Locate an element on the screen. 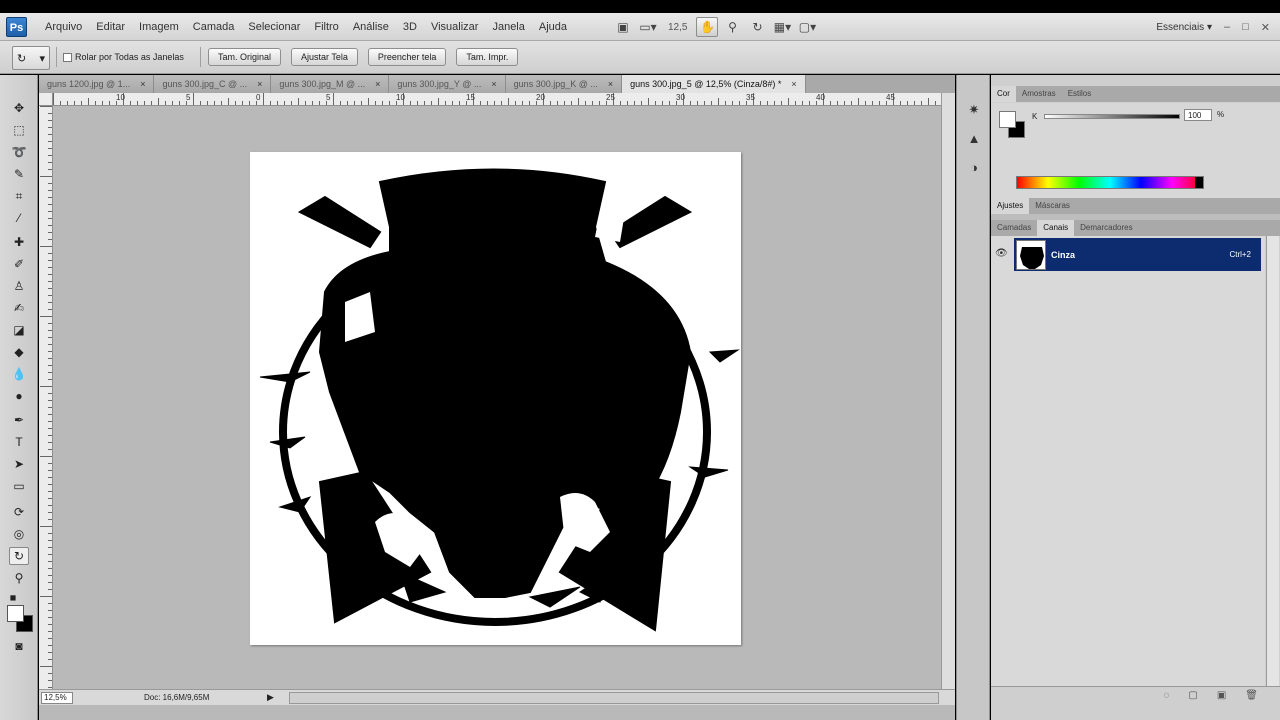 Image resolution: width=1280 pixels, height=720 pixels. navigator-icon: ✷ is located at coordinates (974, 110).